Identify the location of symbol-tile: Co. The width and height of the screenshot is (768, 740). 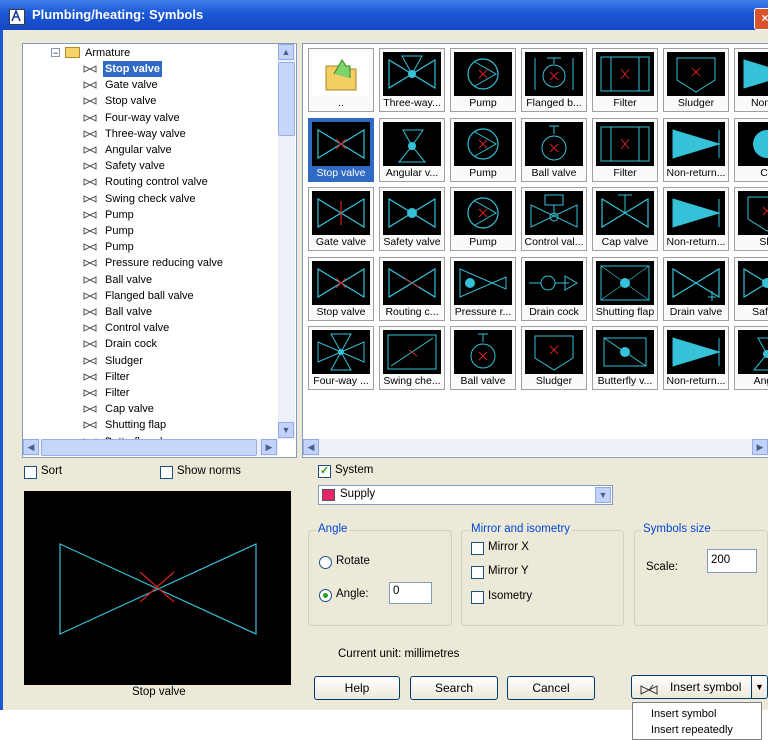
(751, 149).